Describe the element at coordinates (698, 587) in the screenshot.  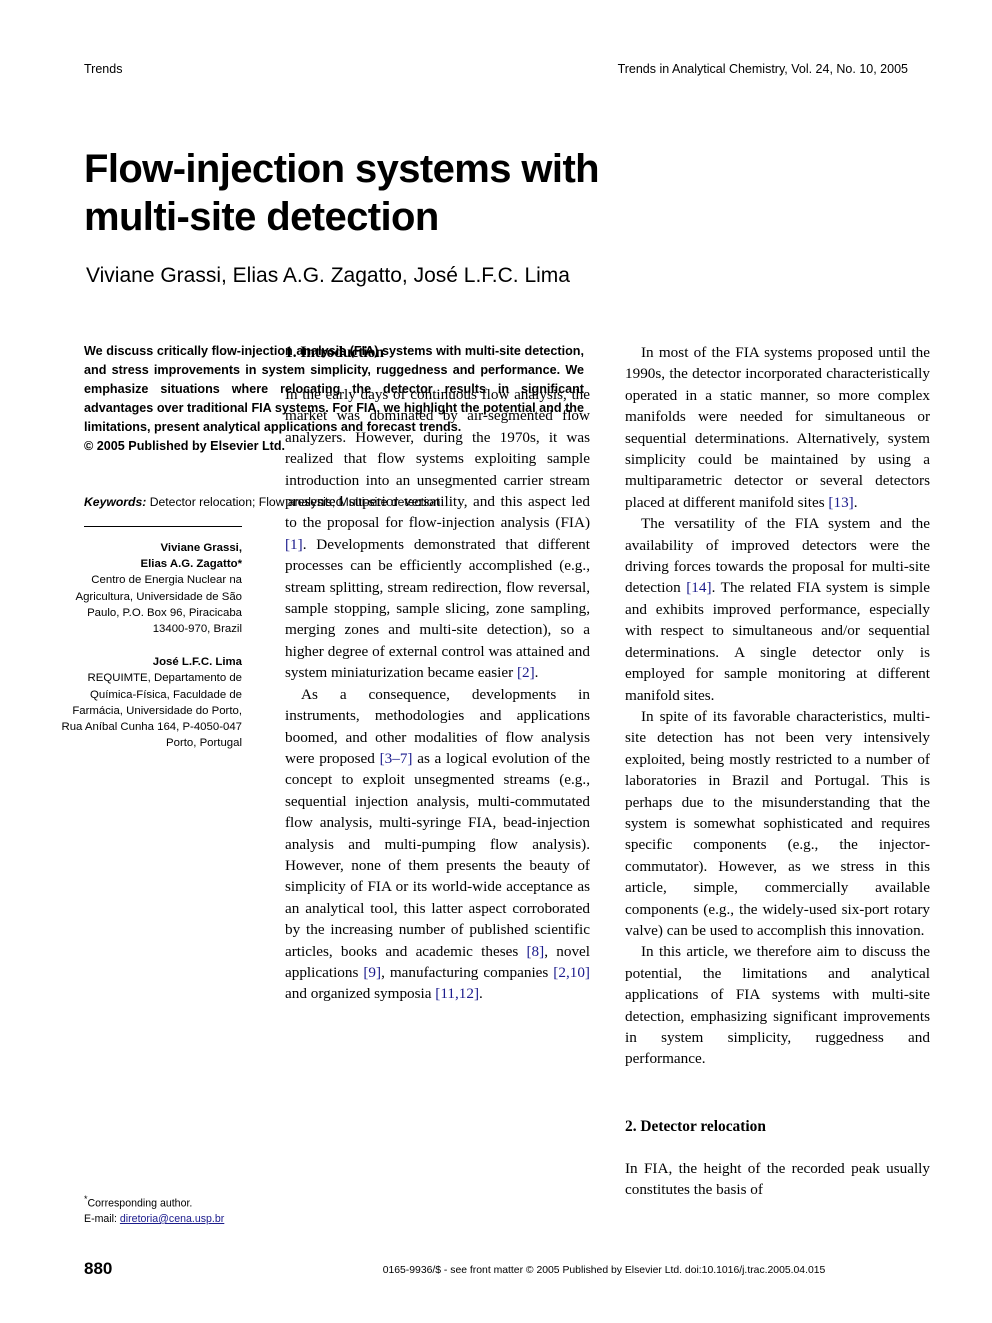
I see `citation-14: [14]` at that location.